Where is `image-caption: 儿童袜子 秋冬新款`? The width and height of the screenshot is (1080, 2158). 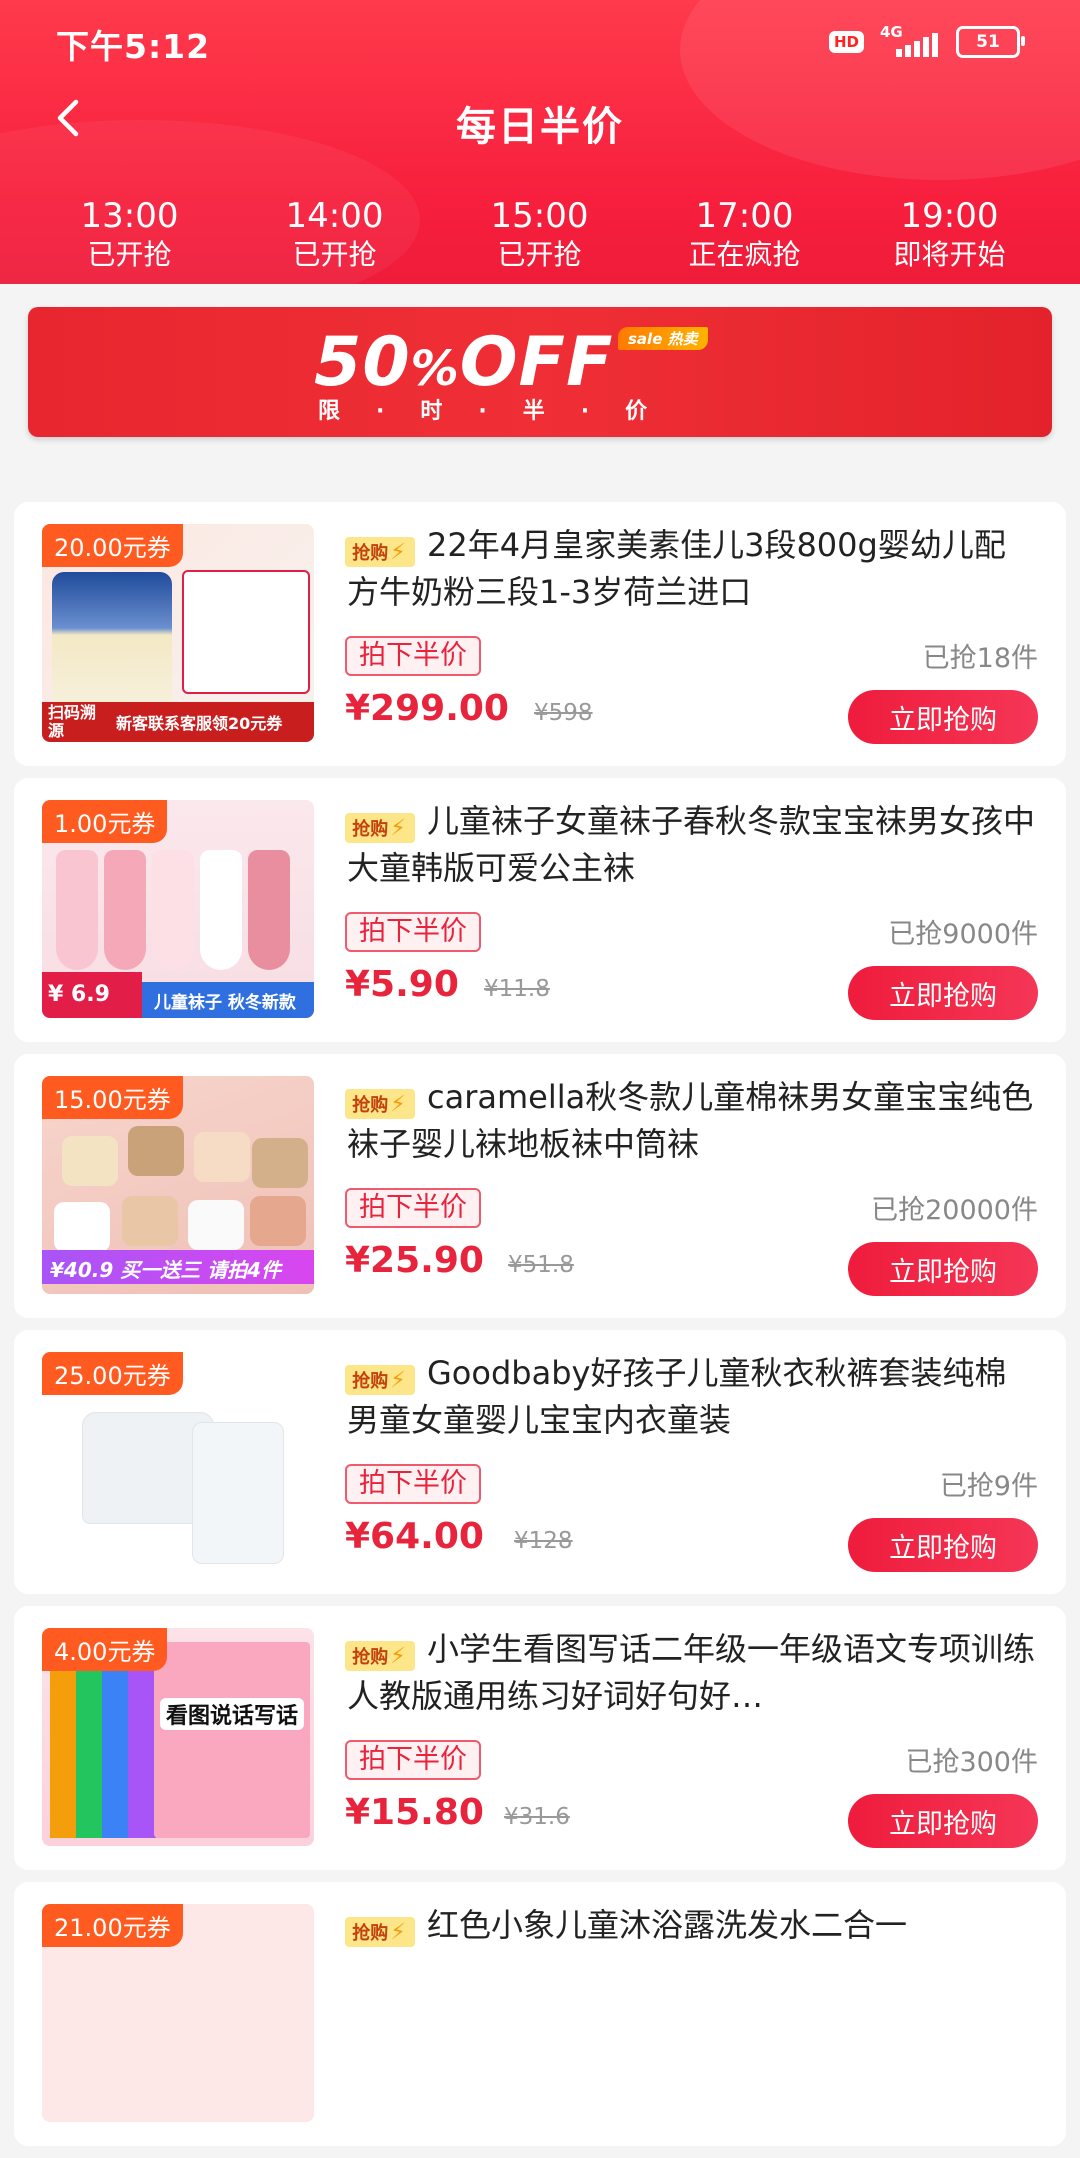 image-caption: 儿童袜子 秋冬新款 is located at coordinates (225, 1003).